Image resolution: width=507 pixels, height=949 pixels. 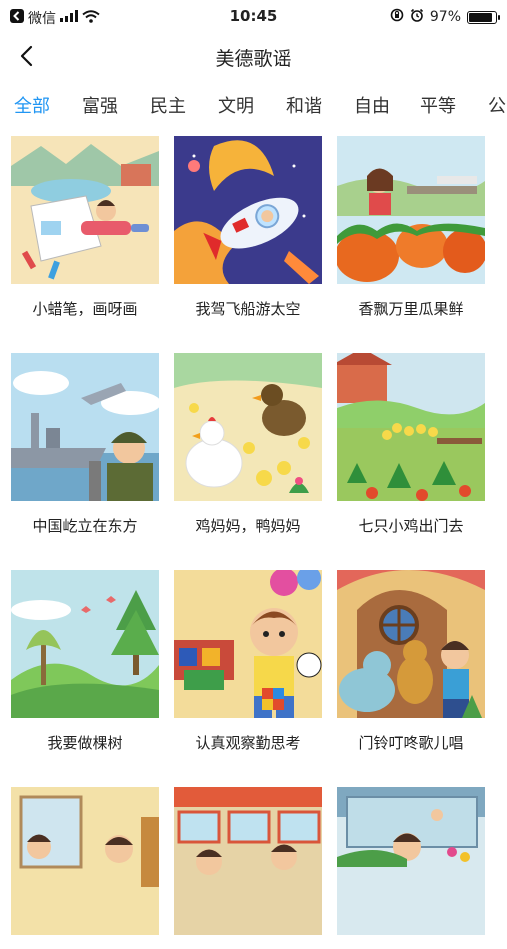 I want to click on tab-prosperity: 富强, so click(x=100, y=105).